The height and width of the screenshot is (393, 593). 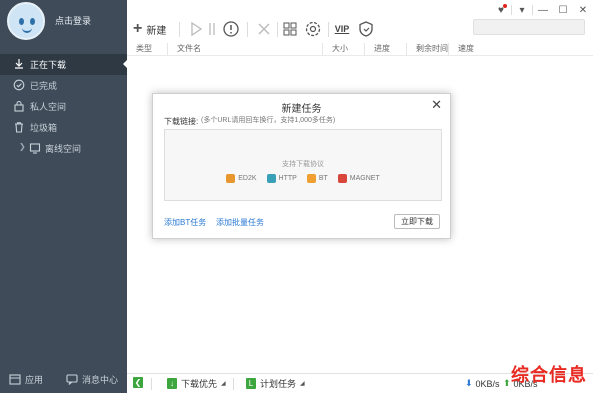 I want to click on watermark: 综合信息, so click(x=549, y=375).